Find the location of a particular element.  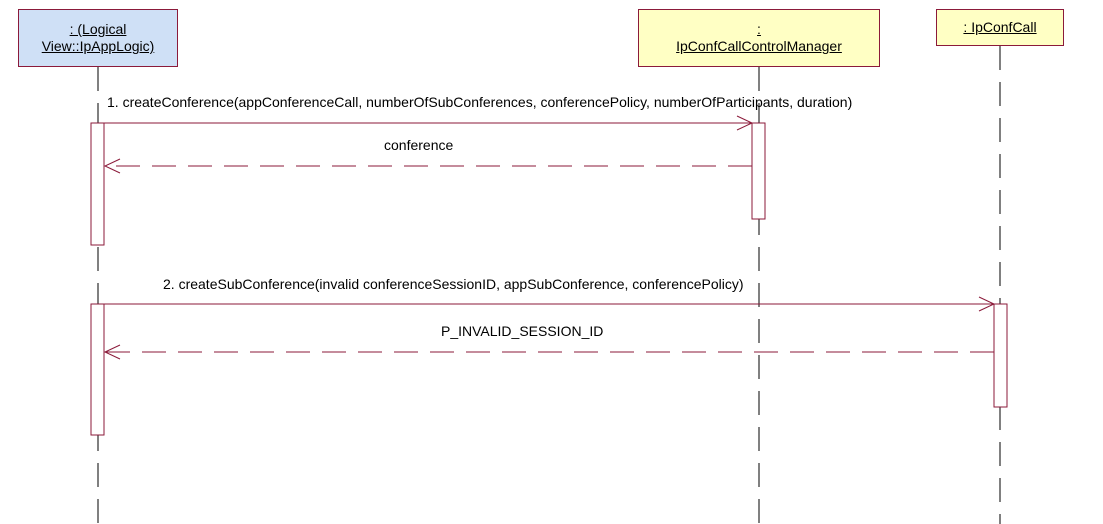

activation-bar-confcall is located at coordinates (1000, 355).